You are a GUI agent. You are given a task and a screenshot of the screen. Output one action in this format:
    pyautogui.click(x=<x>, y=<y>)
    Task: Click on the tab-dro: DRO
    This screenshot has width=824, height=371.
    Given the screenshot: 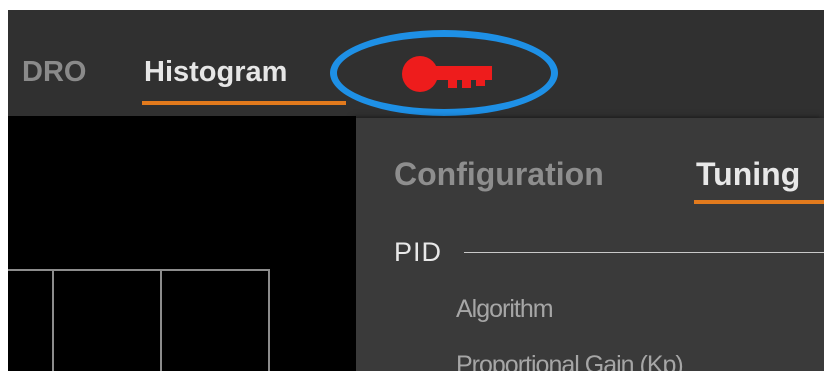 What is the action you would take?
    pyautogui.click(x=54, y=72)
    